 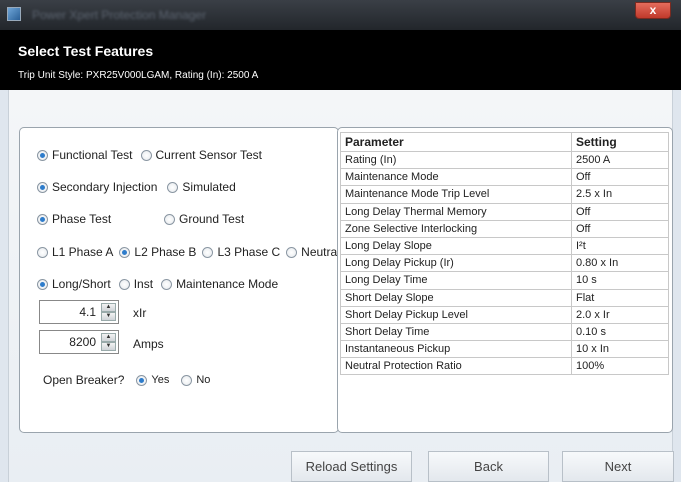 I want to click on multiplier-stepper: 4.1 ▲ ▼, so click(x=79, y=312).